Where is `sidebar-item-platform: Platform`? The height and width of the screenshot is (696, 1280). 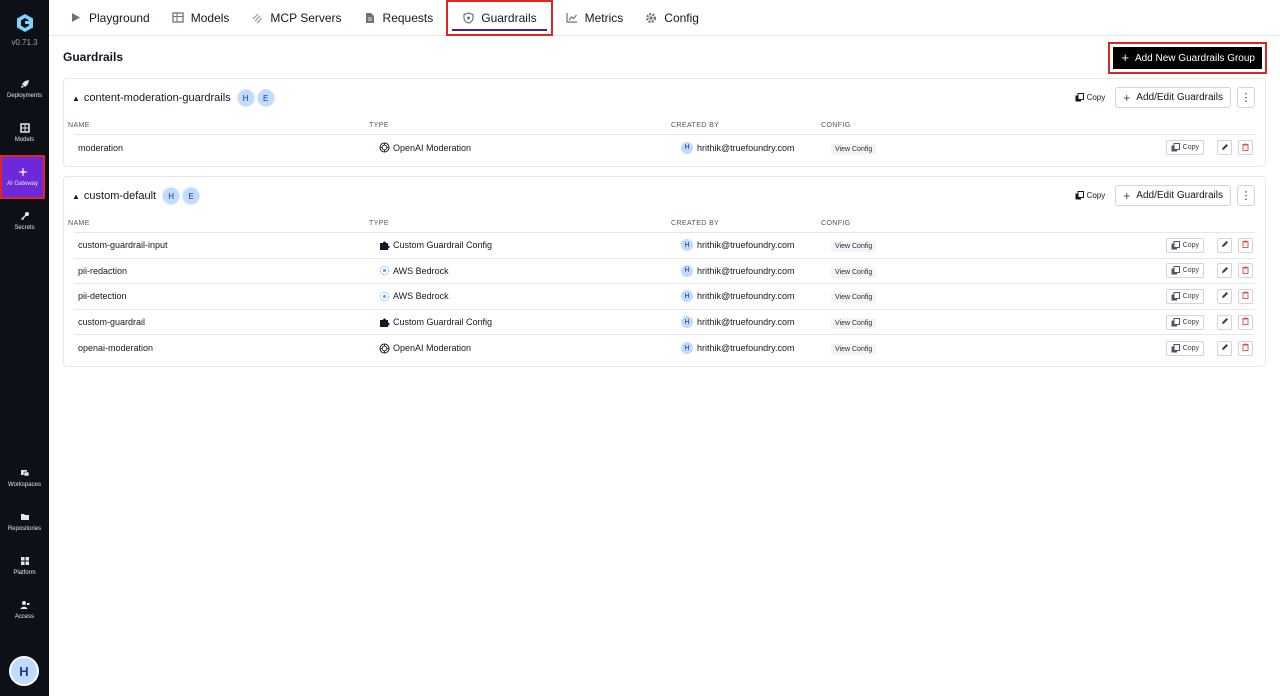 sidebar-item-platform: Platform is located at coordinates (24, 566).